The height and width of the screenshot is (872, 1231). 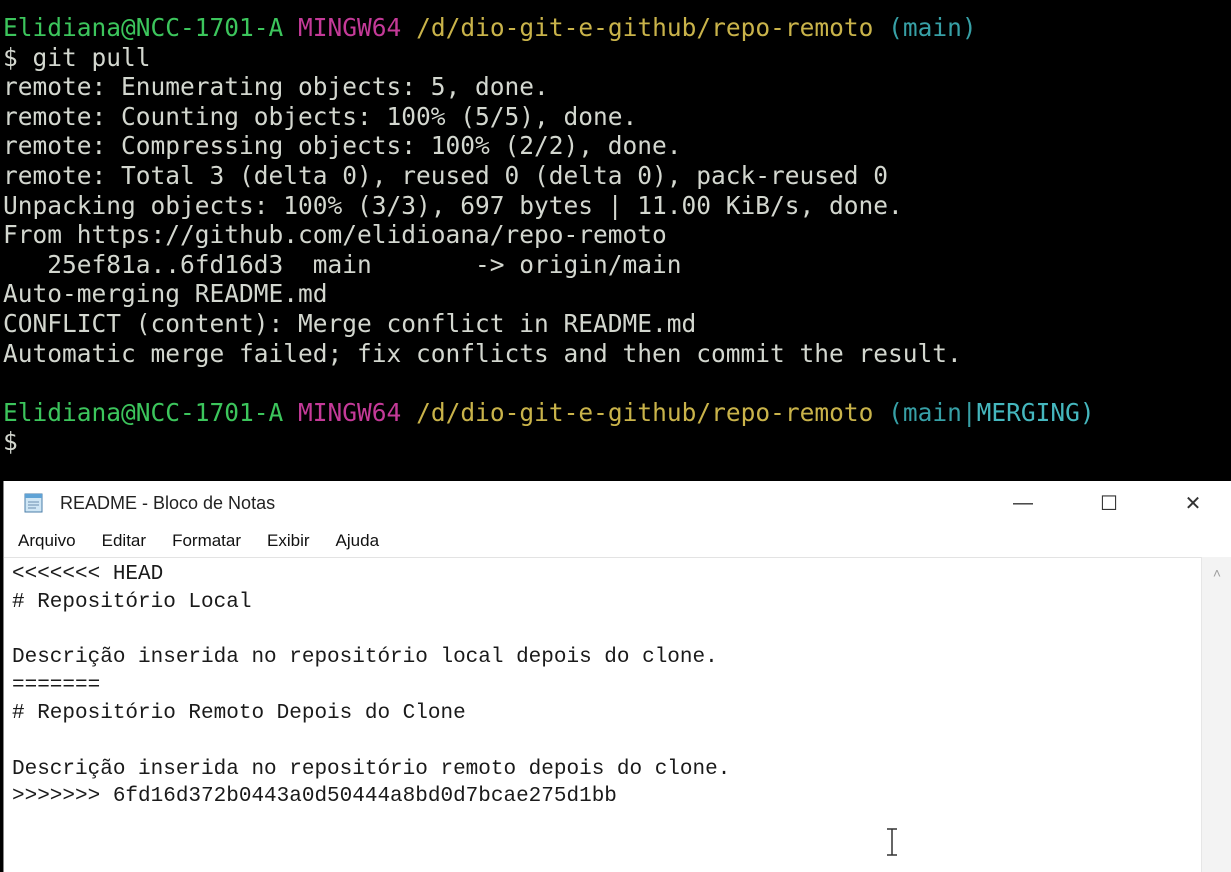 What do you see at coordinates (132, 602) in the screenshot?
I see `editor-line: # Repositório Local` at bounding box center [132, 602].